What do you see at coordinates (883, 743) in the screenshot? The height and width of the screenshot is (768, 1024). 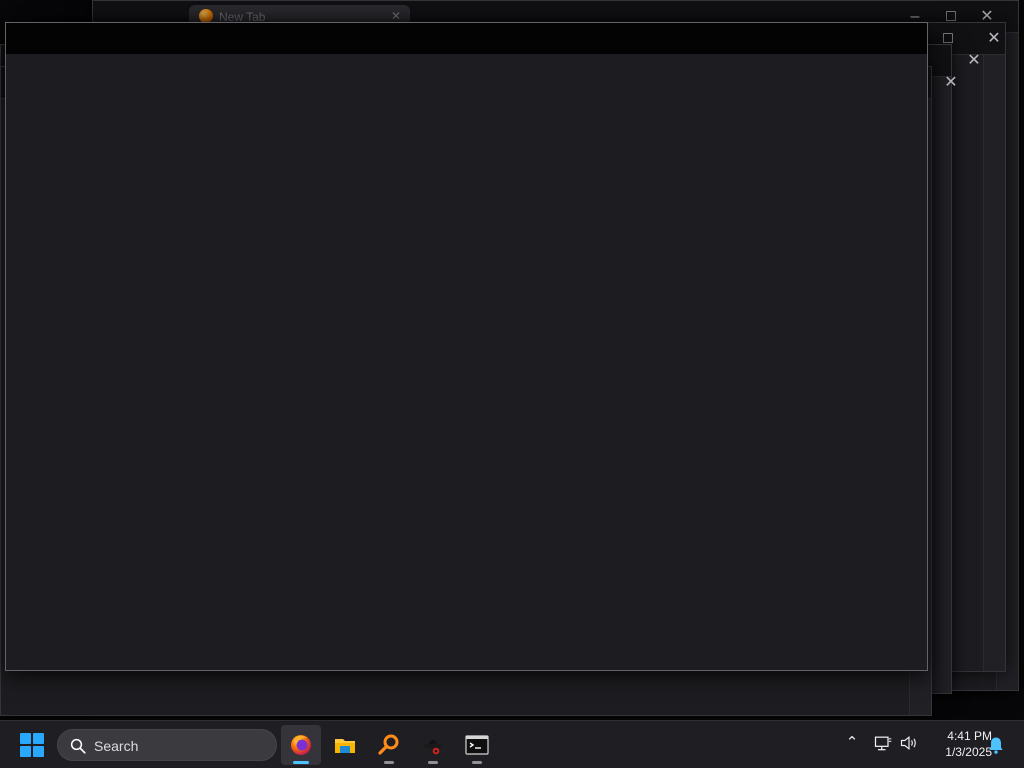 I see `network-icon` at bounding box center [883, 743].